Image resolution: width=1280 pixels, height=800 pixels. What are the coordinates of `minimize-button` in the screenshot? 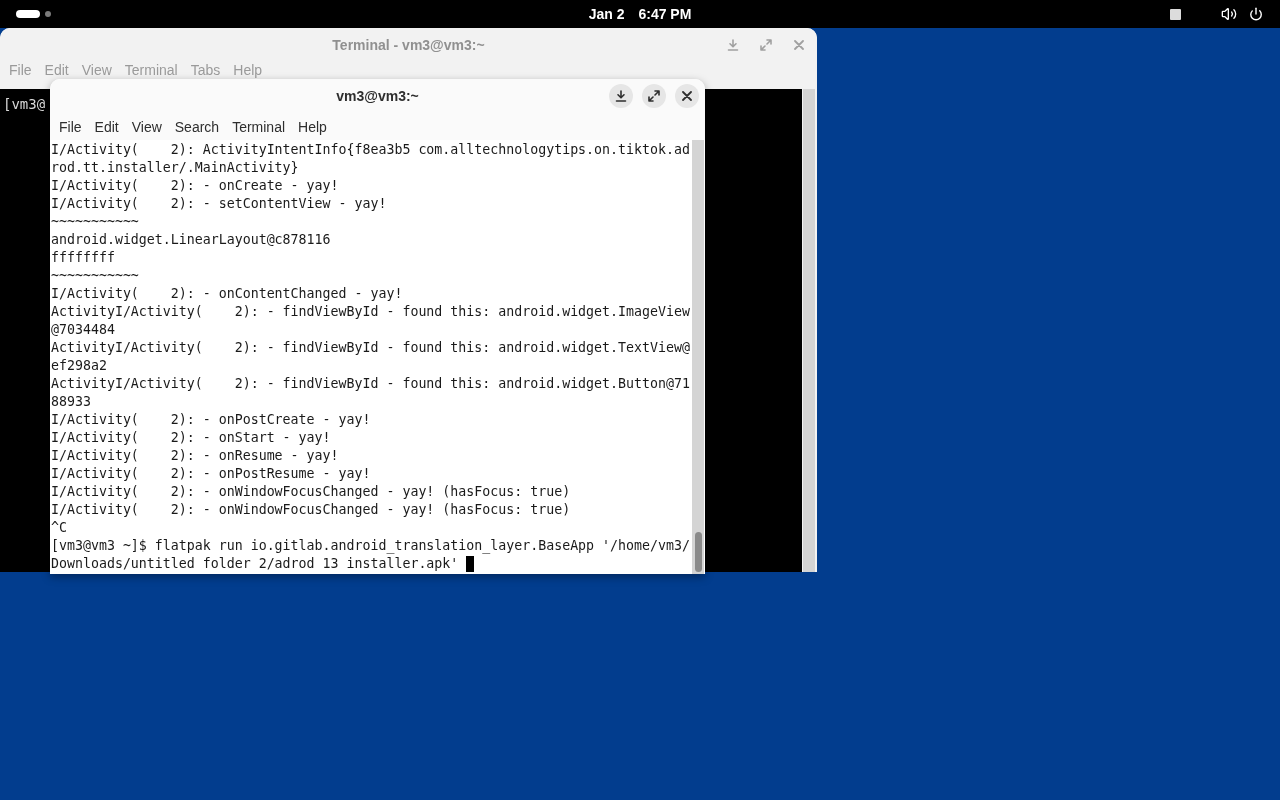 It's located at (621, 96).